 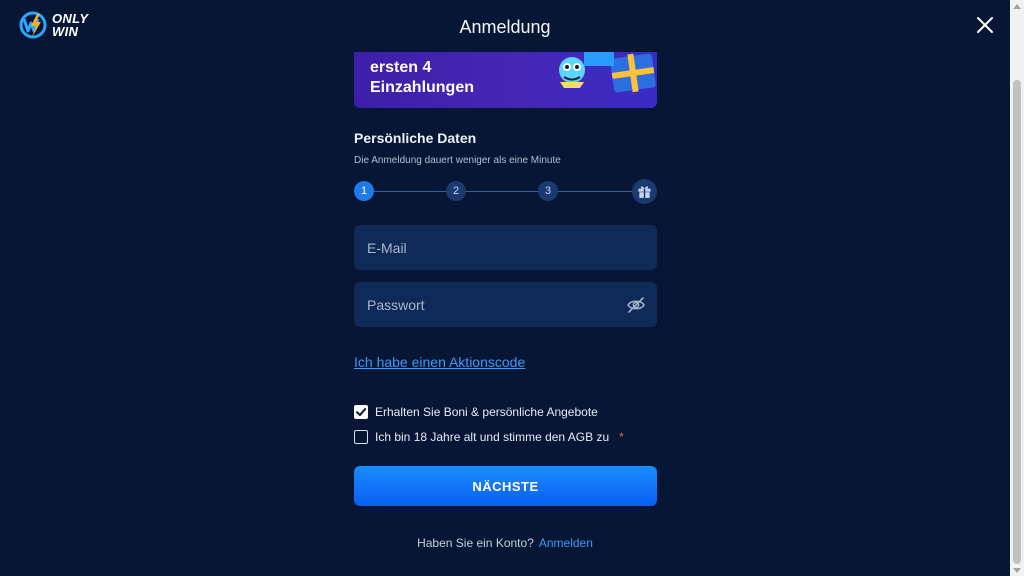 I want to click on step-2: 2, so click(x=456, y=191).